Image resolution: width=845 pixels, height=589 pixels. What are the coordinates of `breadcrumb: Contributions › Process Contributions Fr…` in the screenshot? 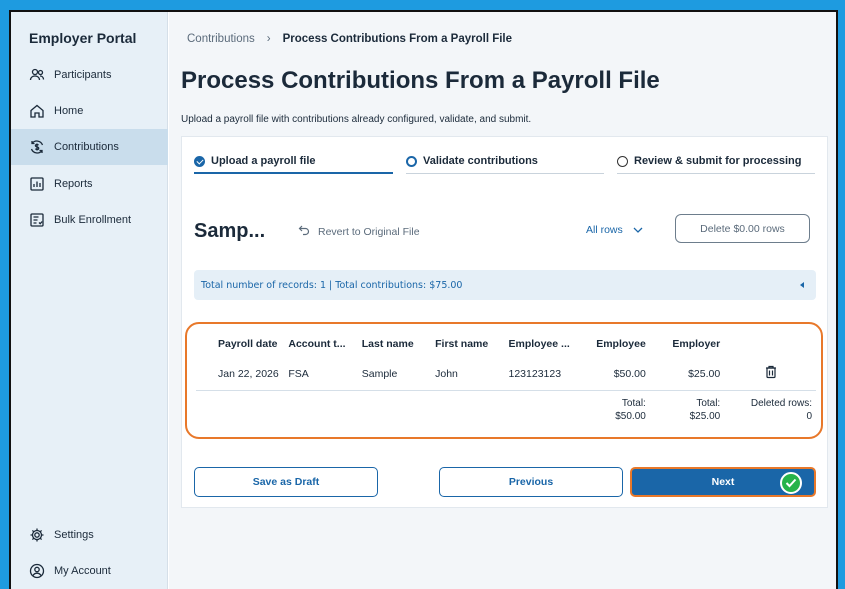 It's located at (349, 39).